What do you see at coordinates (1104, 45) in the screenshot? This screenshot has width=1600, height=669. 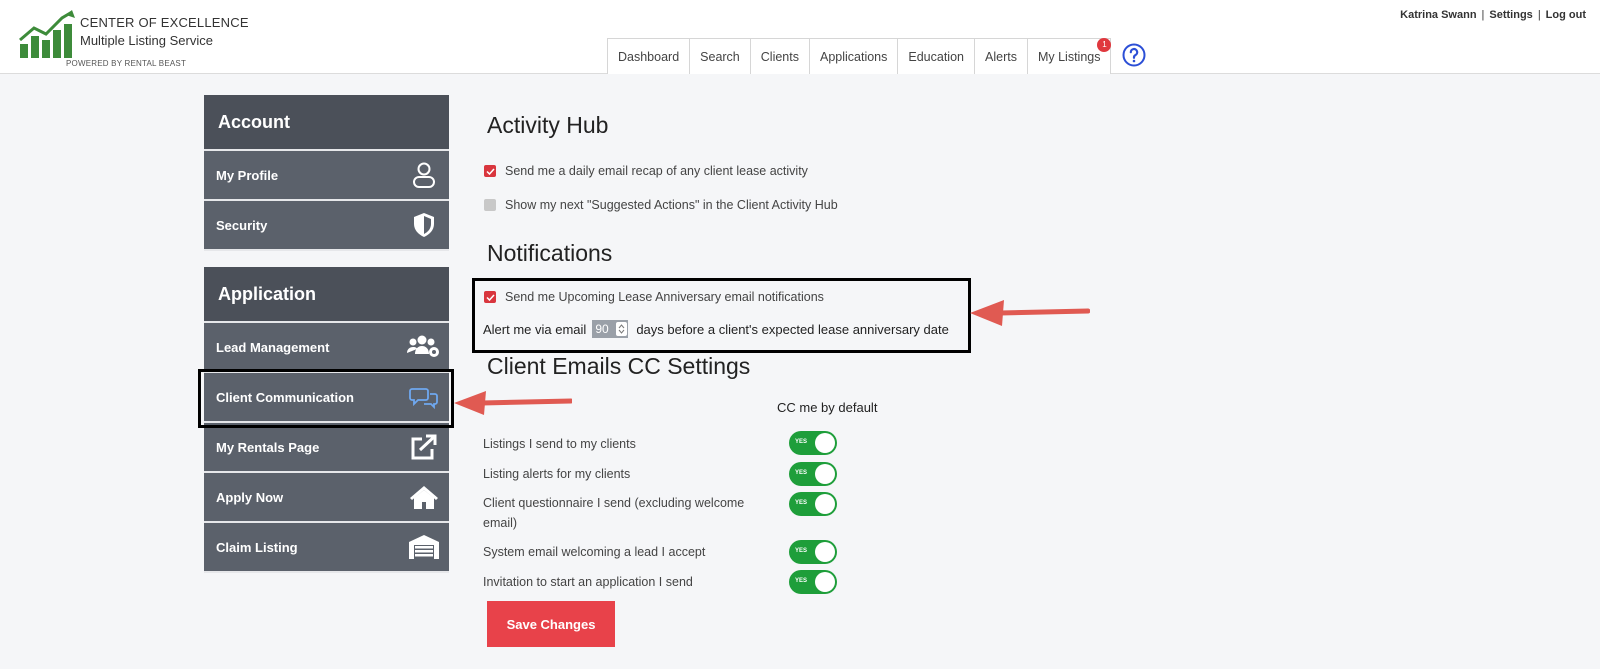 I see `notification-badge: 1` at bounding box center [1104, 45].